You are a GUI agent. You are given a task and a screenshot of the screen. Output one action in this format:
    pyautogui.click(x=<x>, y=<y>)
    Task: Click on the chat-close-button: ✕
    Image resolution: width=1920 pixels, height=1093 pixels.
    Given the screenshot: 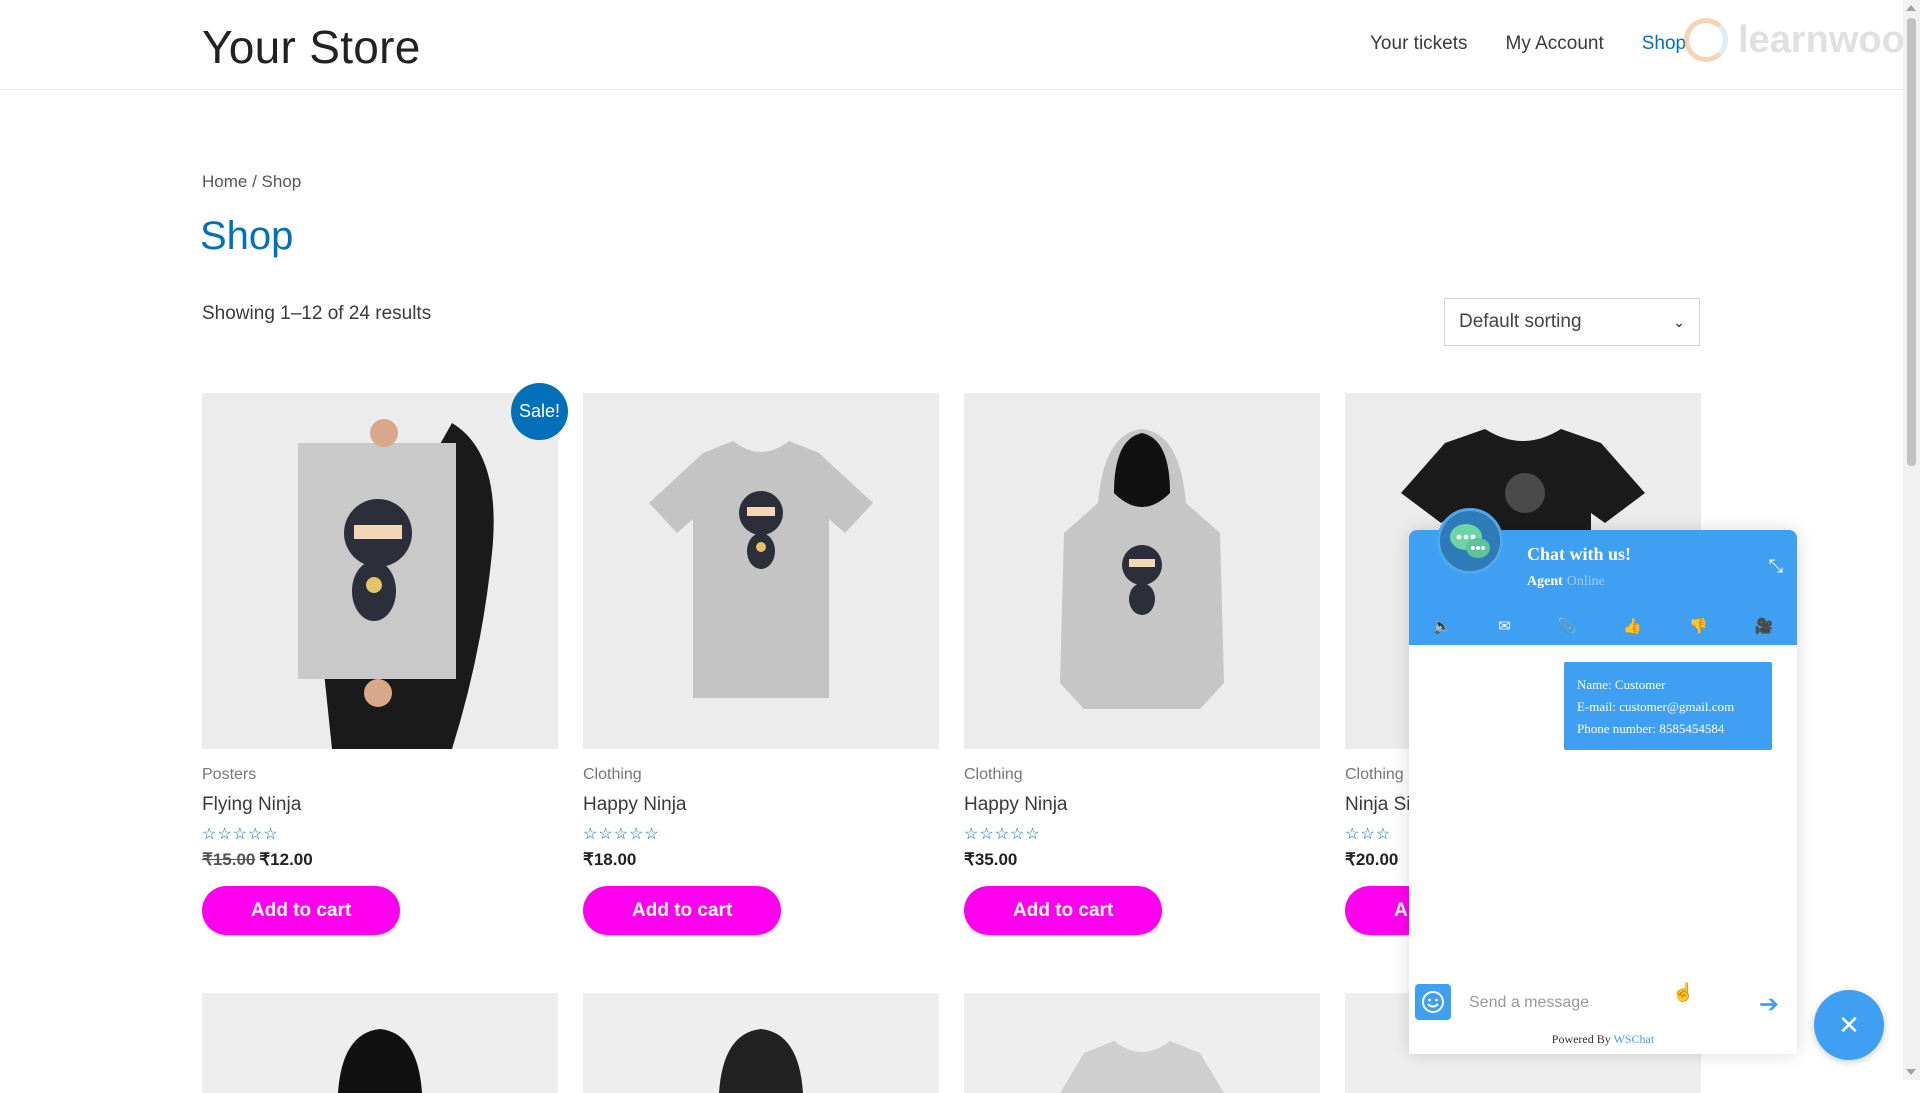 What is the action you would take?
    pyautogui.click(x=1849, y=1025)
    